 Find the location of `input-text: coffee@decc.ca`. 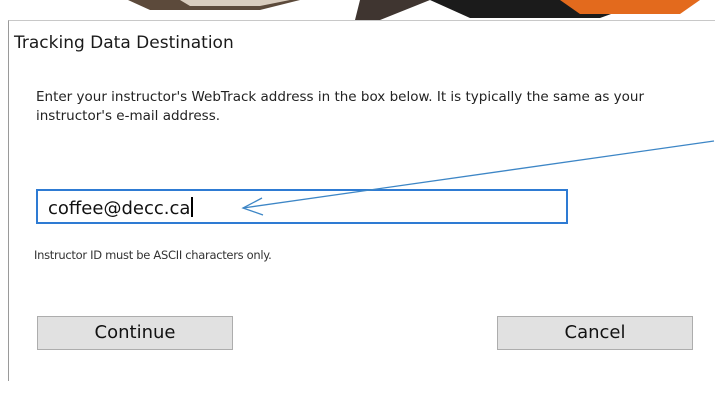

input-text: coffee@decc.ca is located at coordinates (119, 208).